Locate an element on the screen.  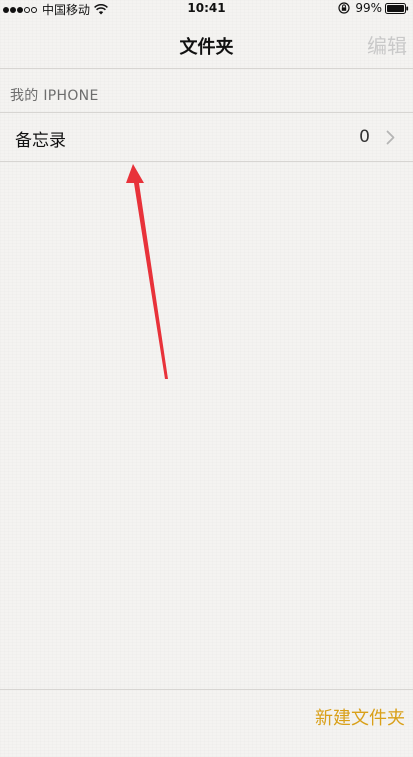
section-header: 我的 IPHONE is located at coordinates (54, 96).